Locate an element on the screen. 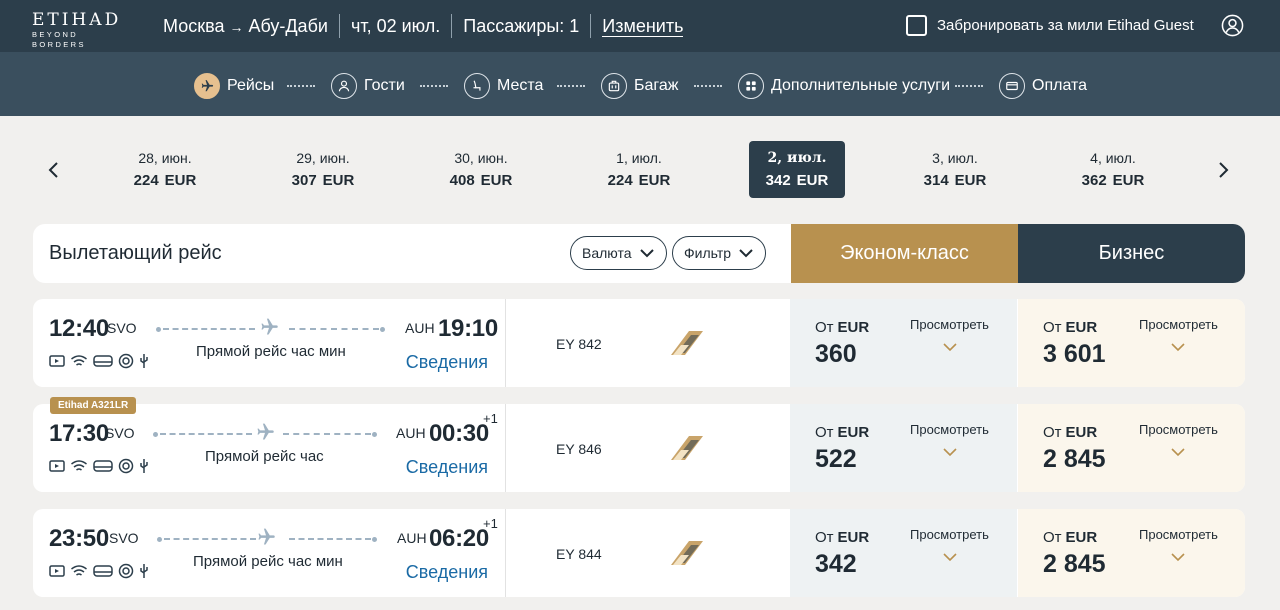 This screenshot has width=1280, height=610. route-summary: Москва → Абу-Даби is located at coordinates (251, 26).